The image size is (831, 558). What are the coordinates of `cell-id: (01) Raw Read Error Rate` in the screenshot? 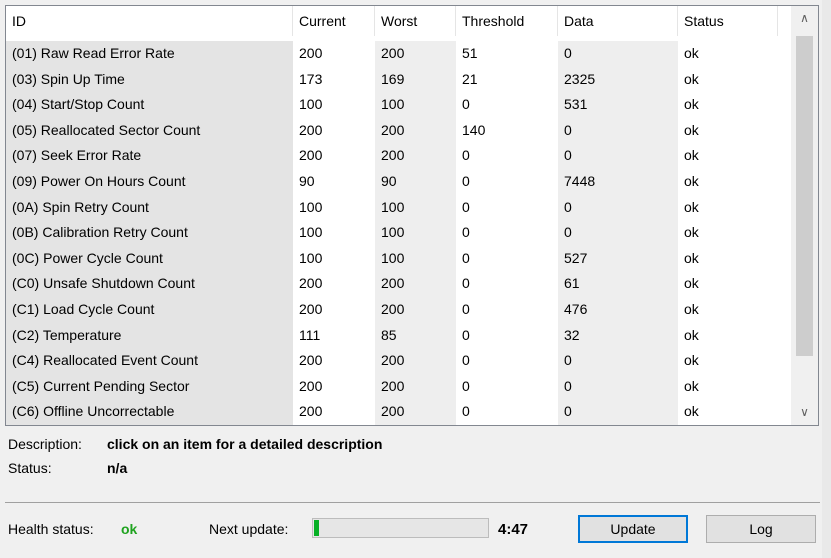 It's located at (149, 54).